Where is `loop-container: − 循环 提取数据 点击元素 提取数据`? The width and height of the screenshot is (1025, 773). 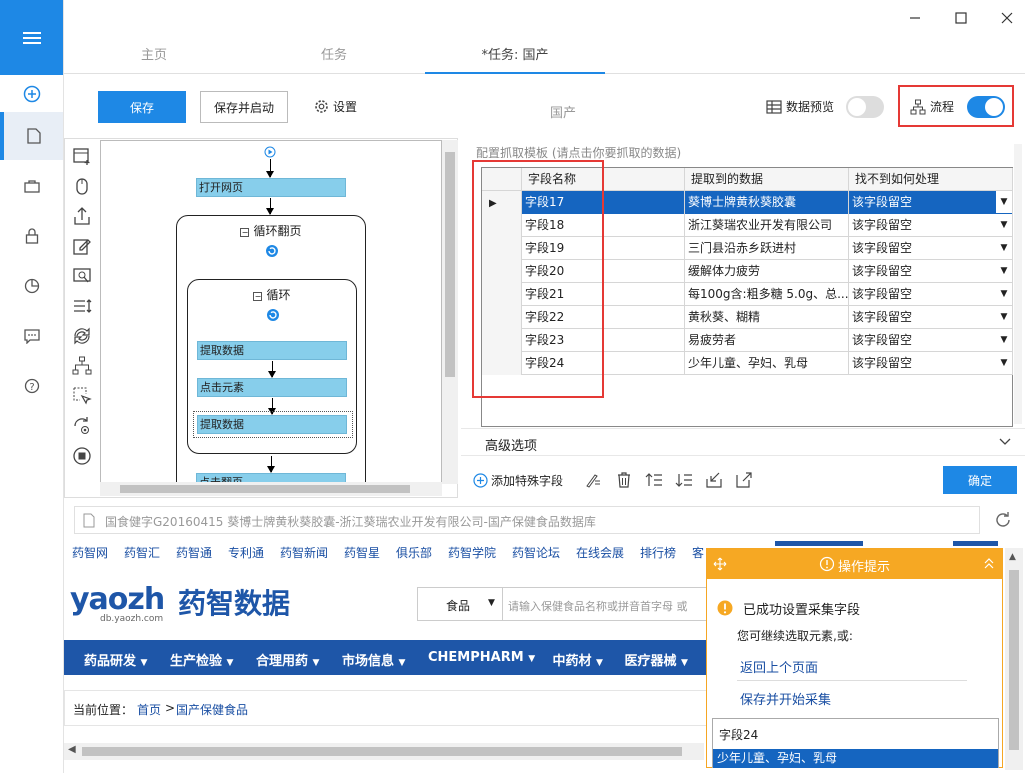 loop-container: − 循环 提取数据 点击元素 提取数据 is located at coordinates (272, 366).